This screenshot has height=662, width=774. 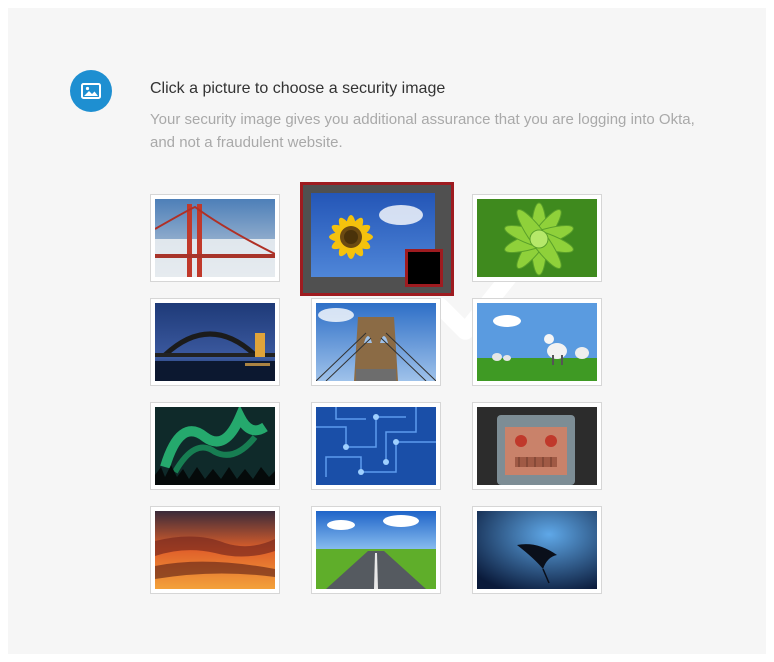 I want to click on toy-robot-image, so click(x=537, y=446).